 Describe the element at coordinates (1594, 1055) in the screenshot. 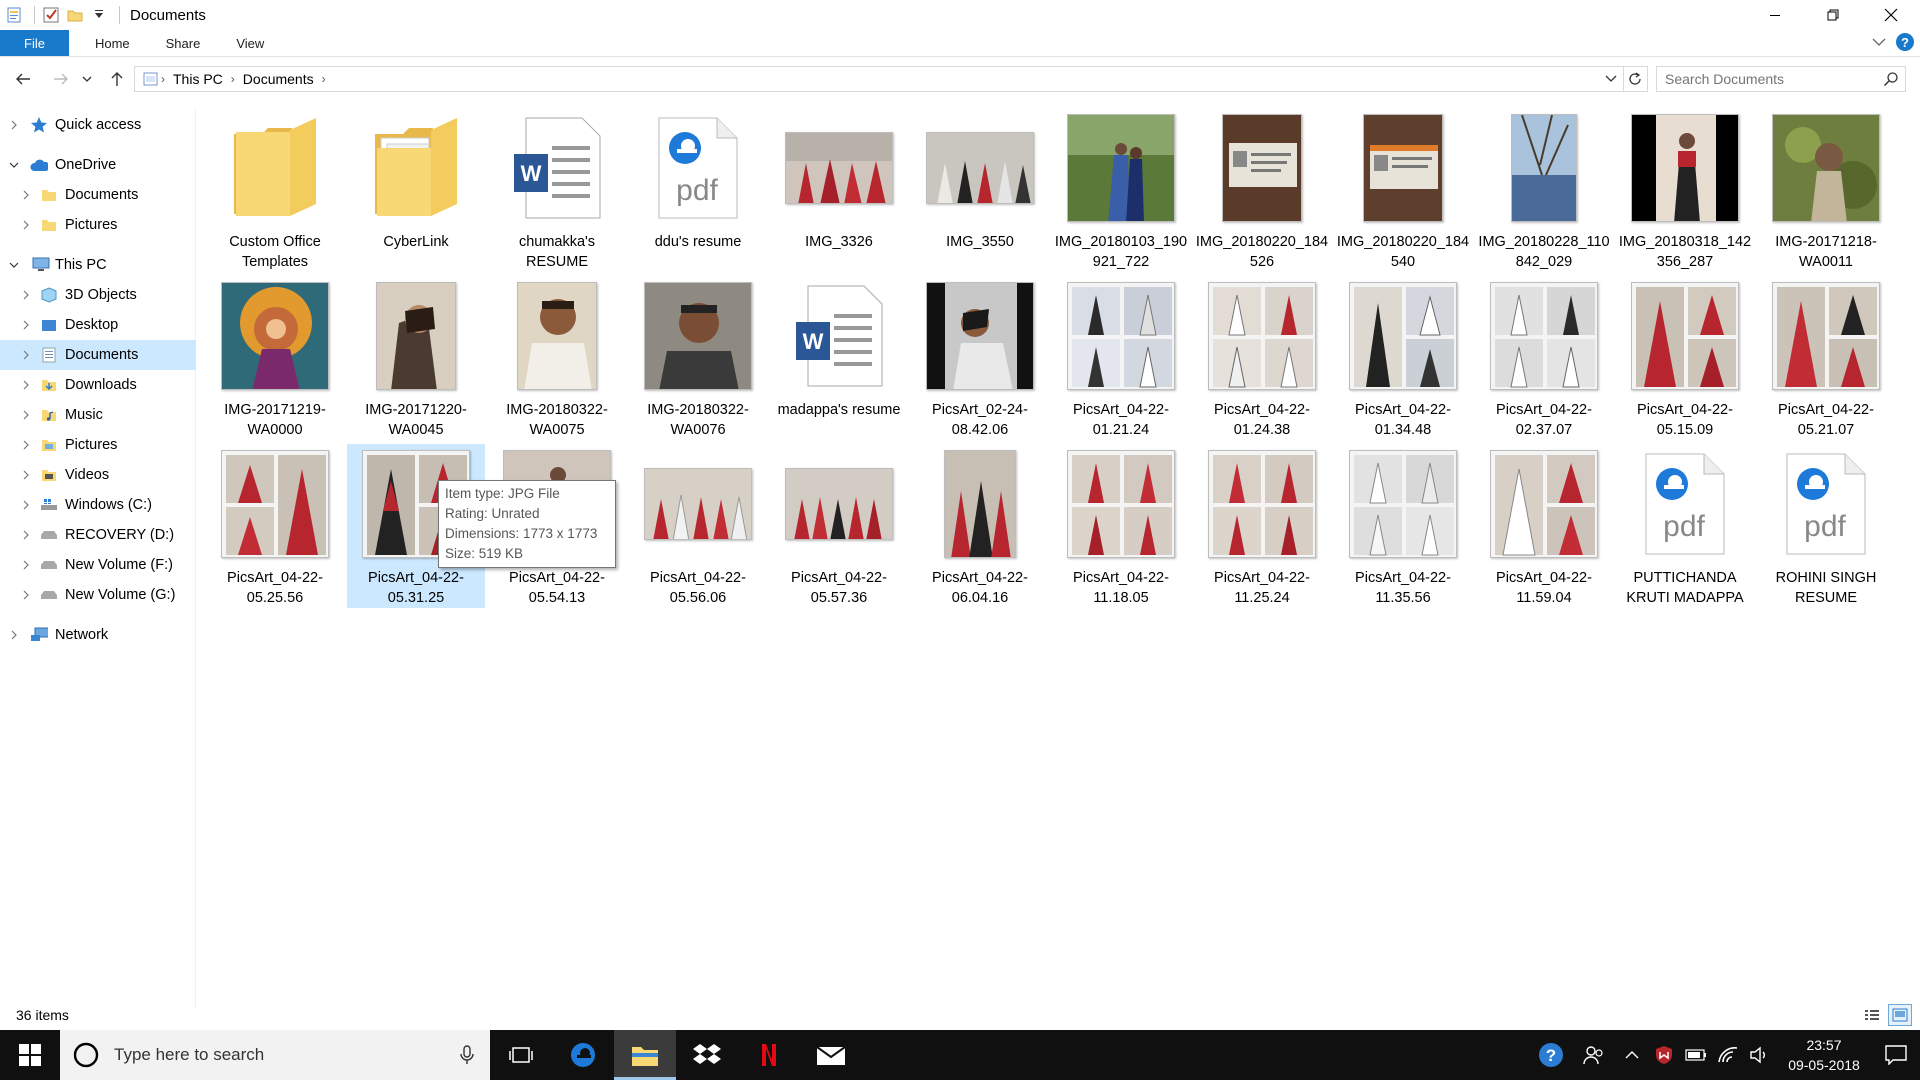

I see `people-button` at that location.